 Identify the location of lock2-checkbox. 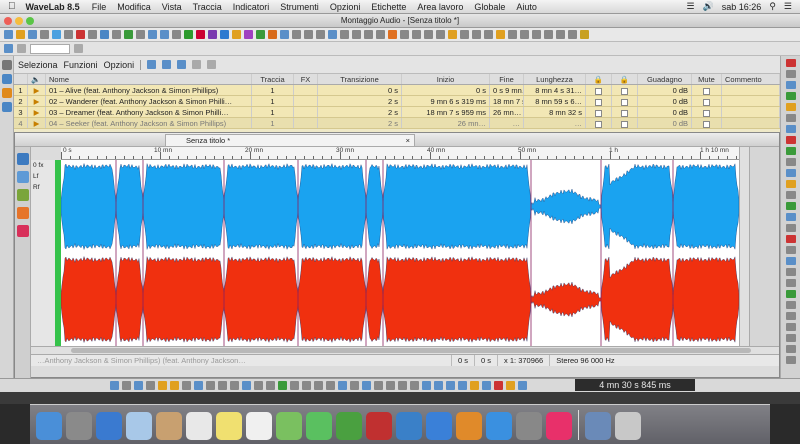
(625, 123).